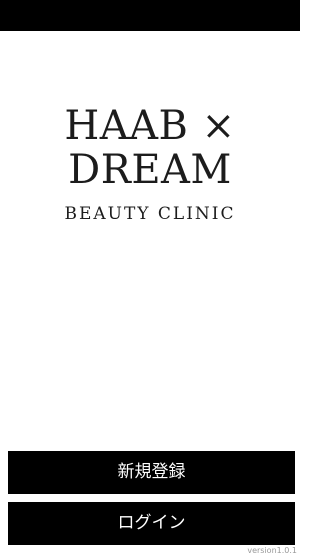 The image size is (320, 556). Describe the element at coordinates (150, 170) in the screenshot. I see `logo-line-dream: DREAM` at that location.